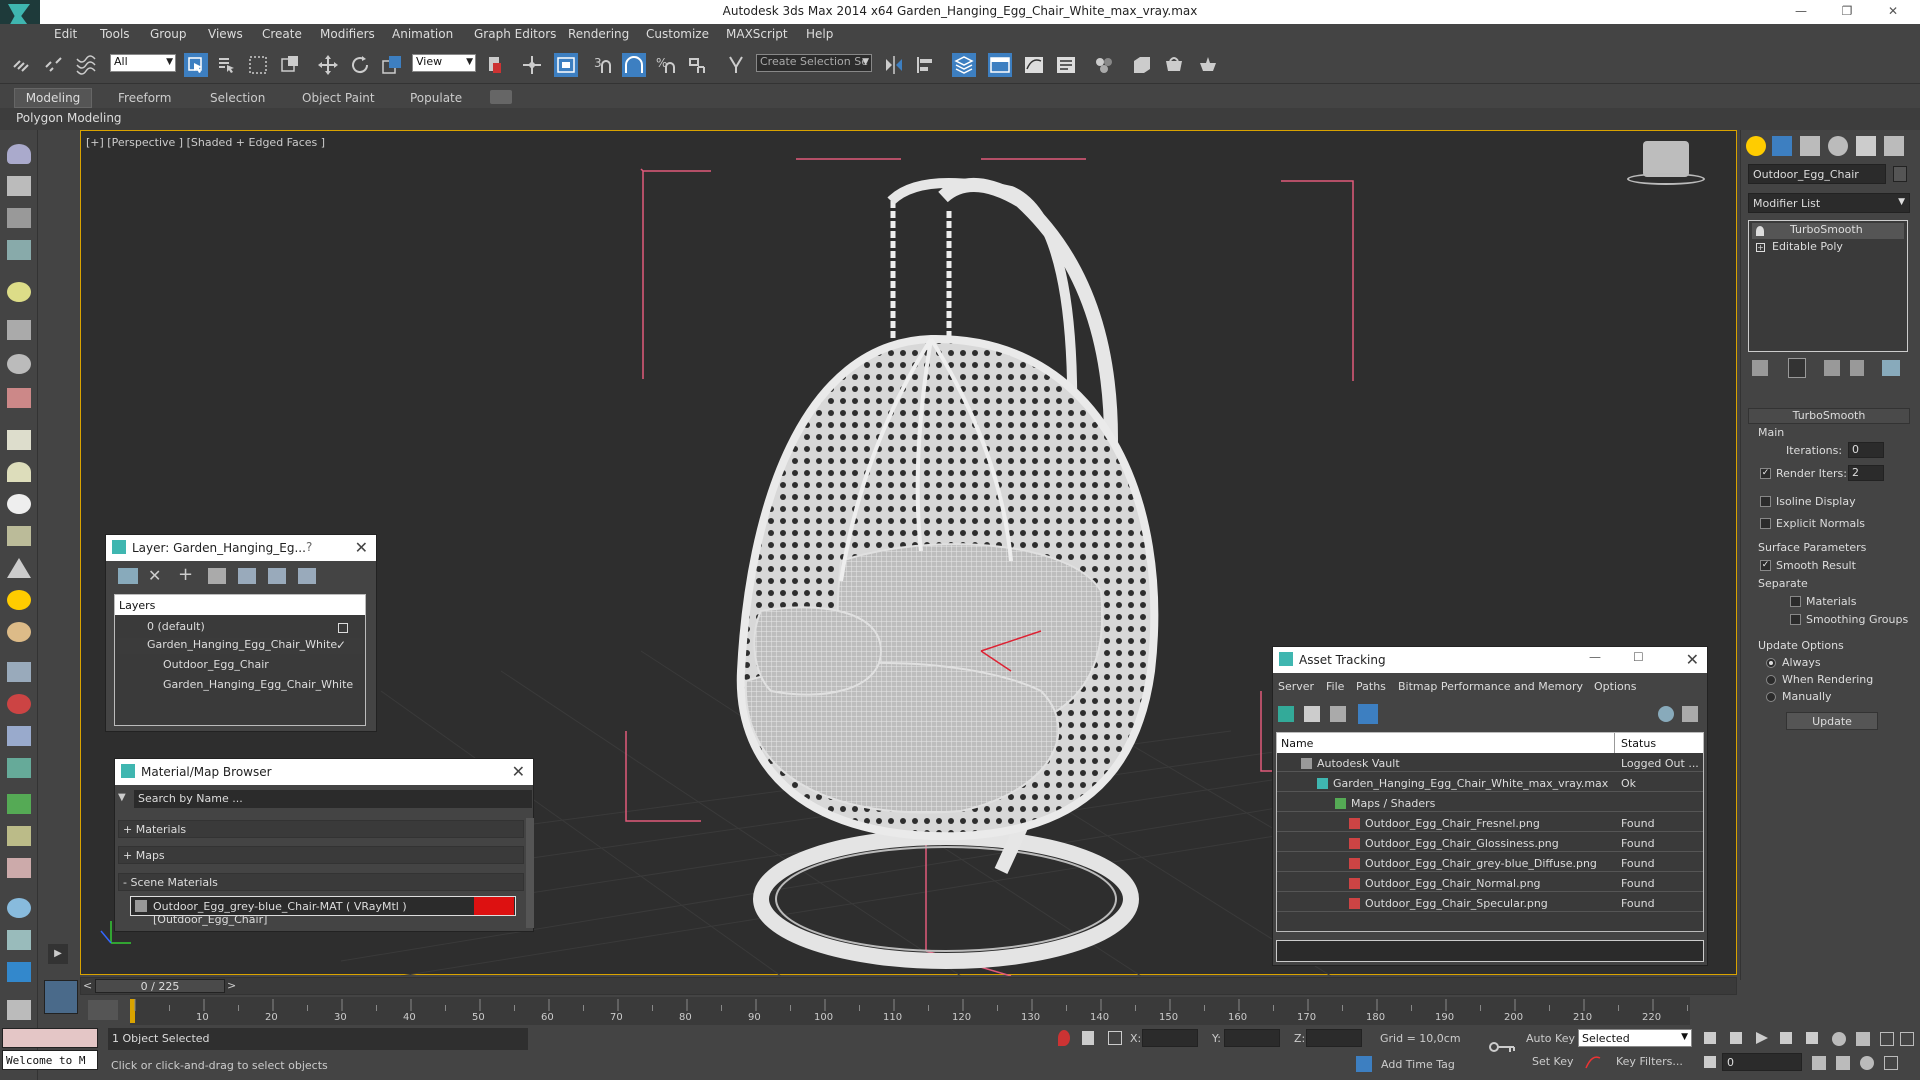 This screenshot has height=1080, width=1920. What do you see at coordinates (501, 97) in the screenshot?
I see `ribbon-options-icon` at bounding box center [501, 97].